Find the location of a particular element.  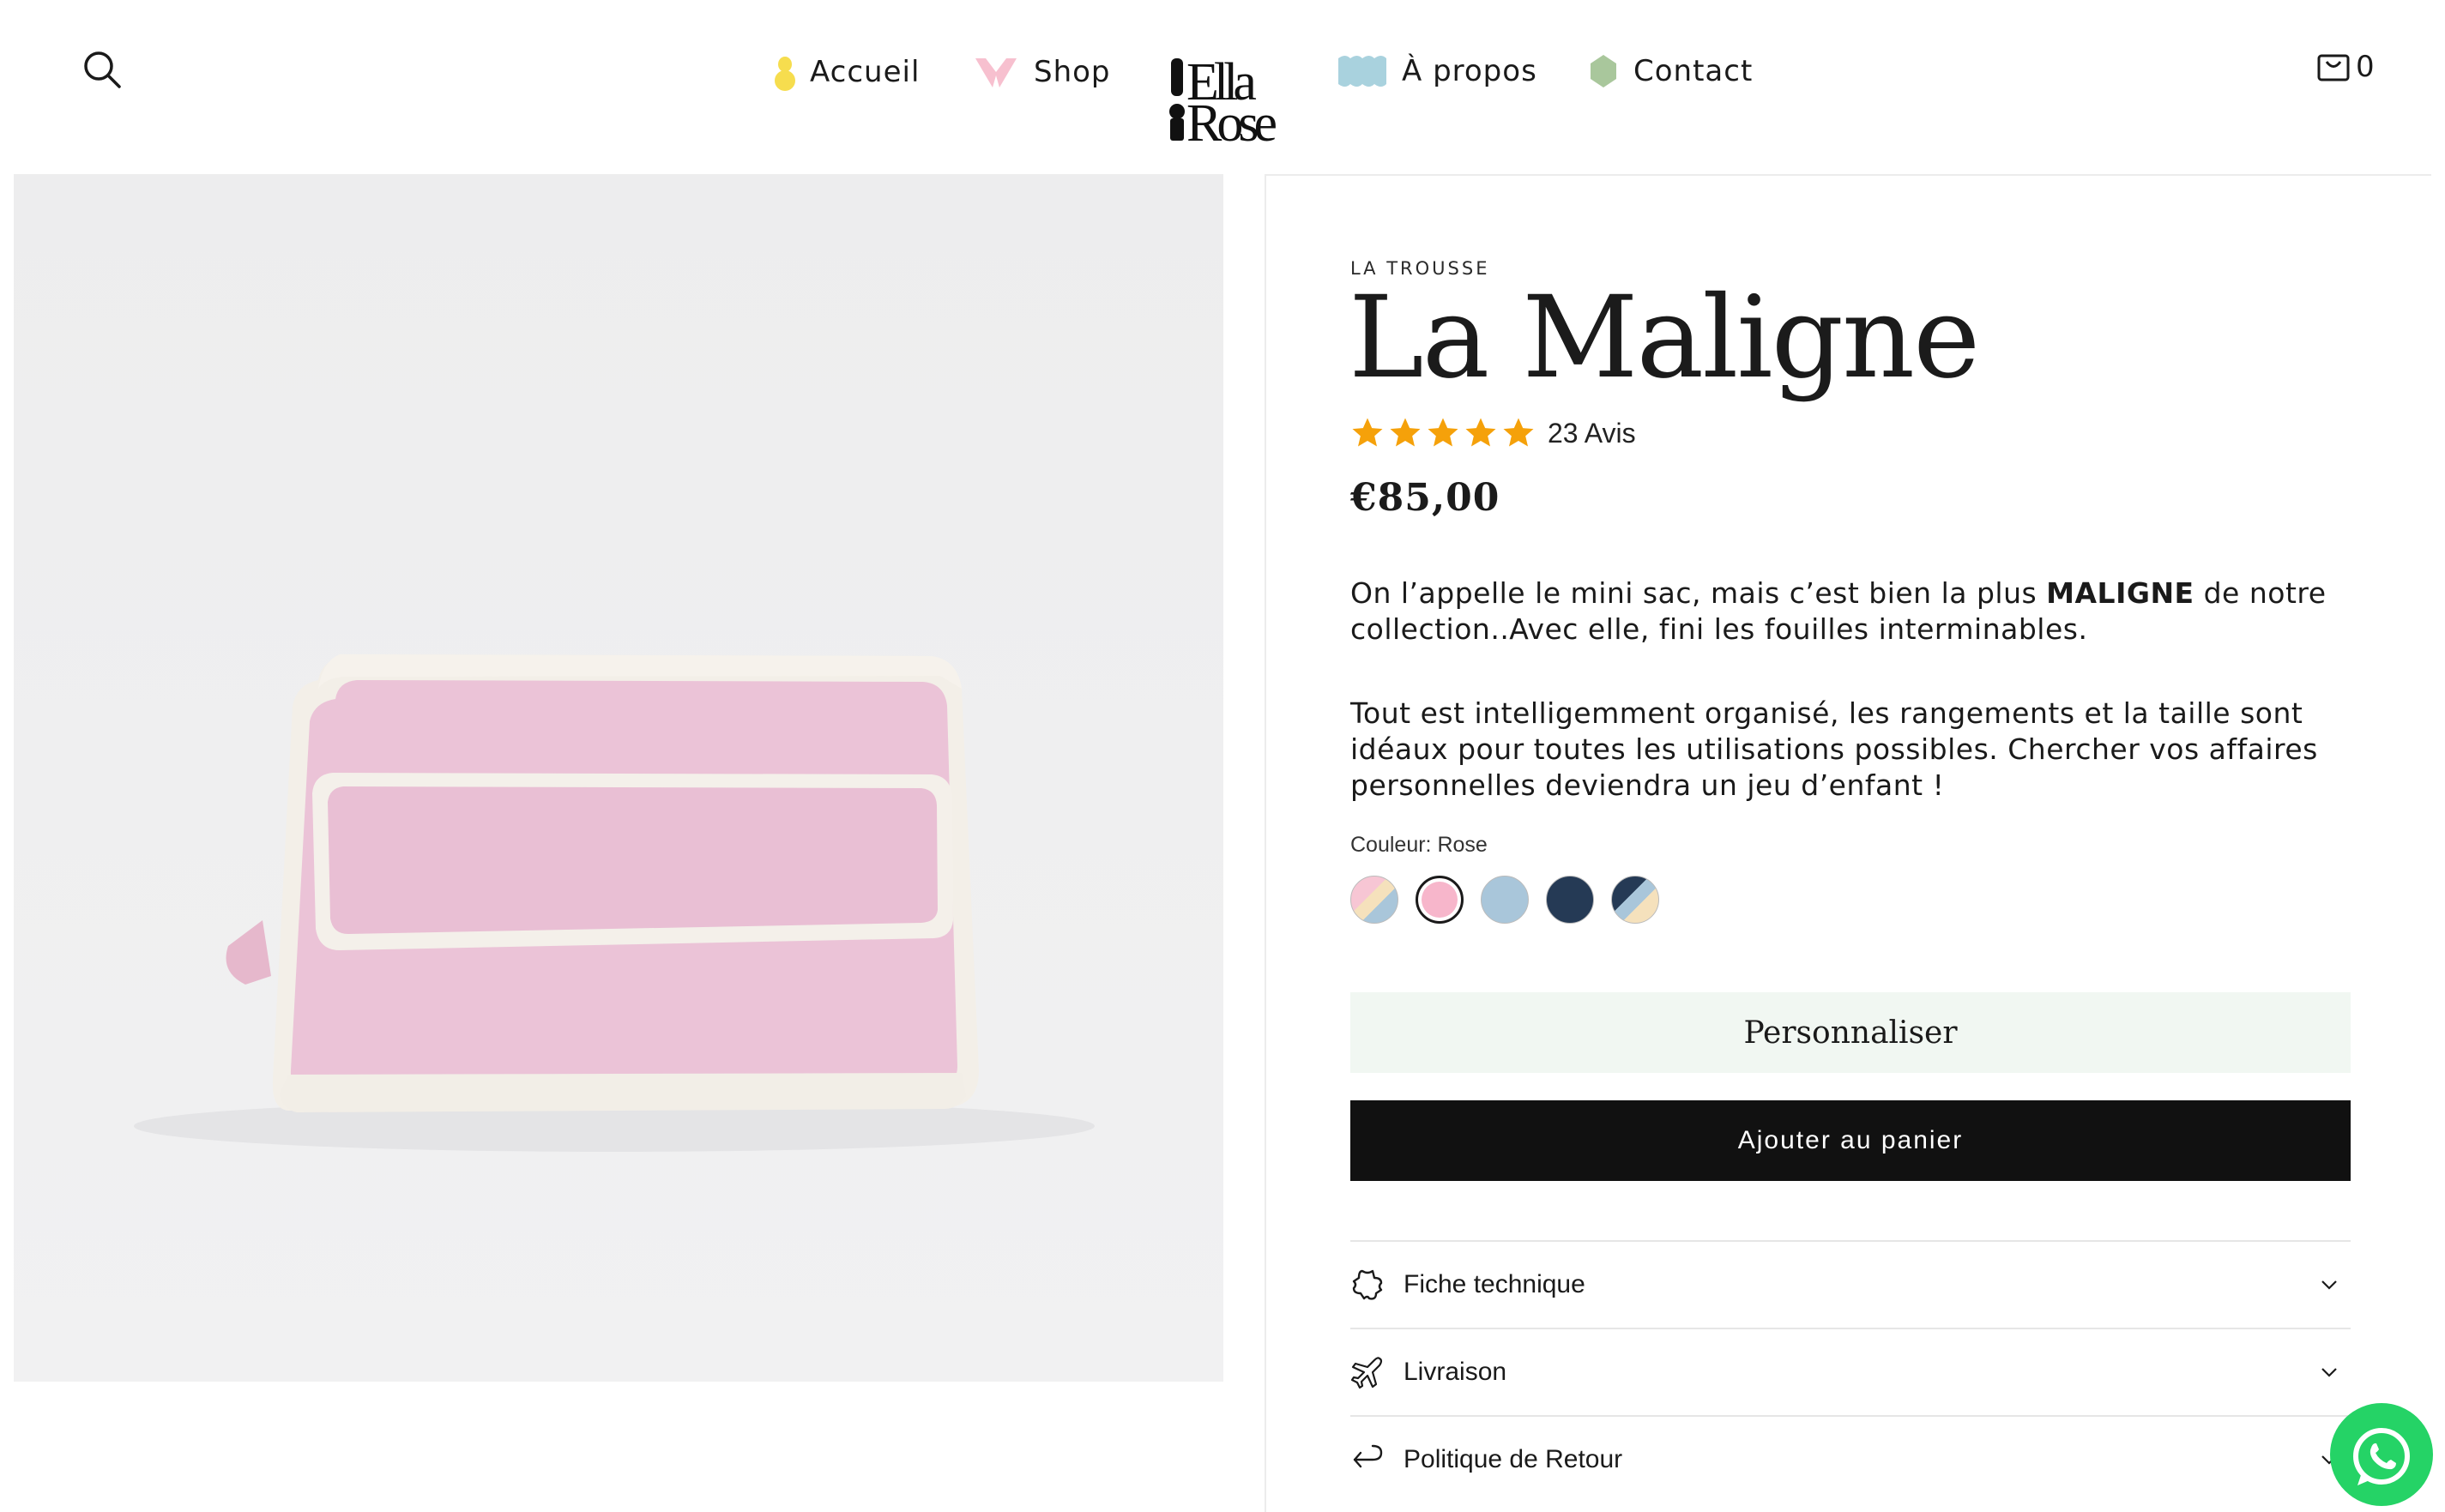

accordion-label: Politique de Retour is located at coordinates (1513, 1459).